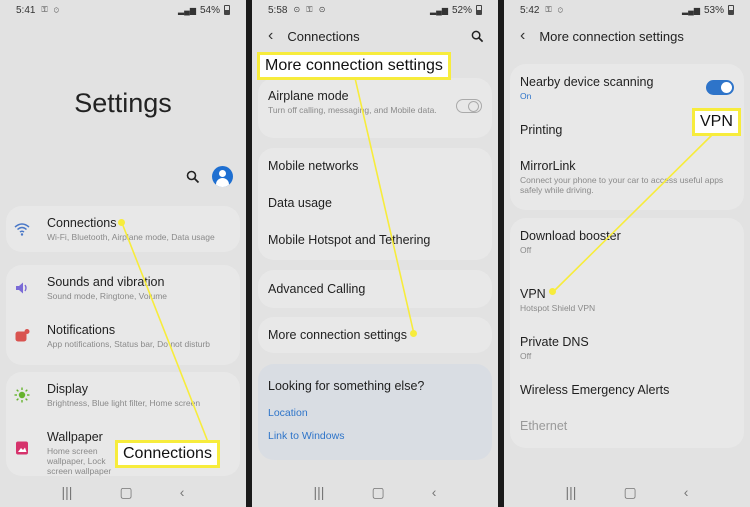  I want to click on sun-icon, so click(22, 395).